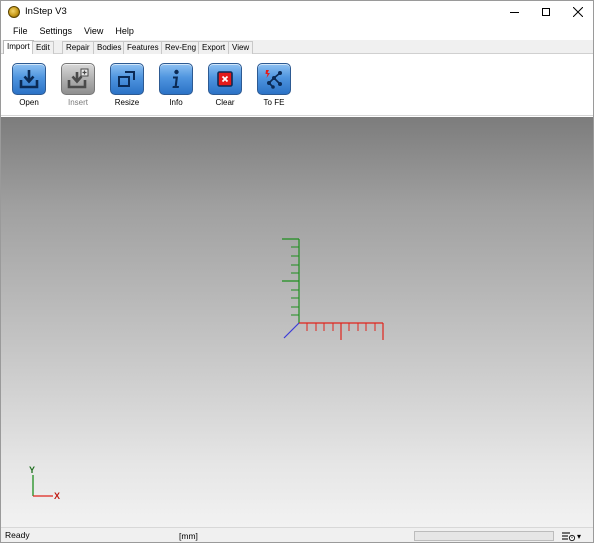  What do you see at coordinates (109, 47) in the screenshot?
I see `tab-bodies: Bodies` at bounding box center [109, 47].